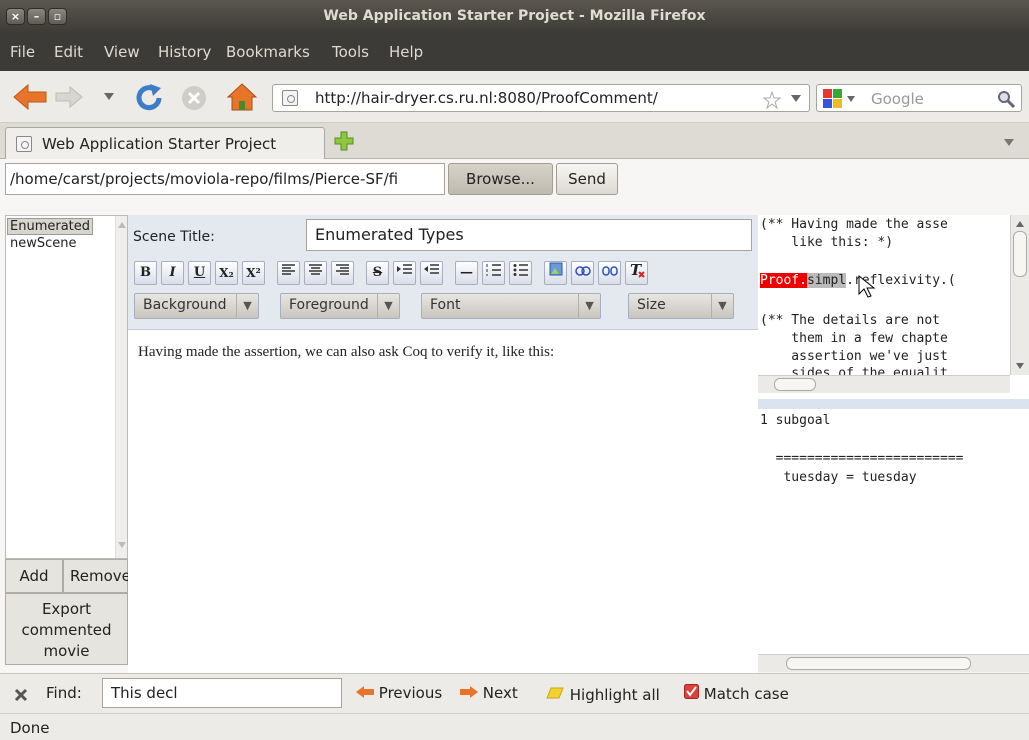  I want to click on home-icon, so click(242, 97).